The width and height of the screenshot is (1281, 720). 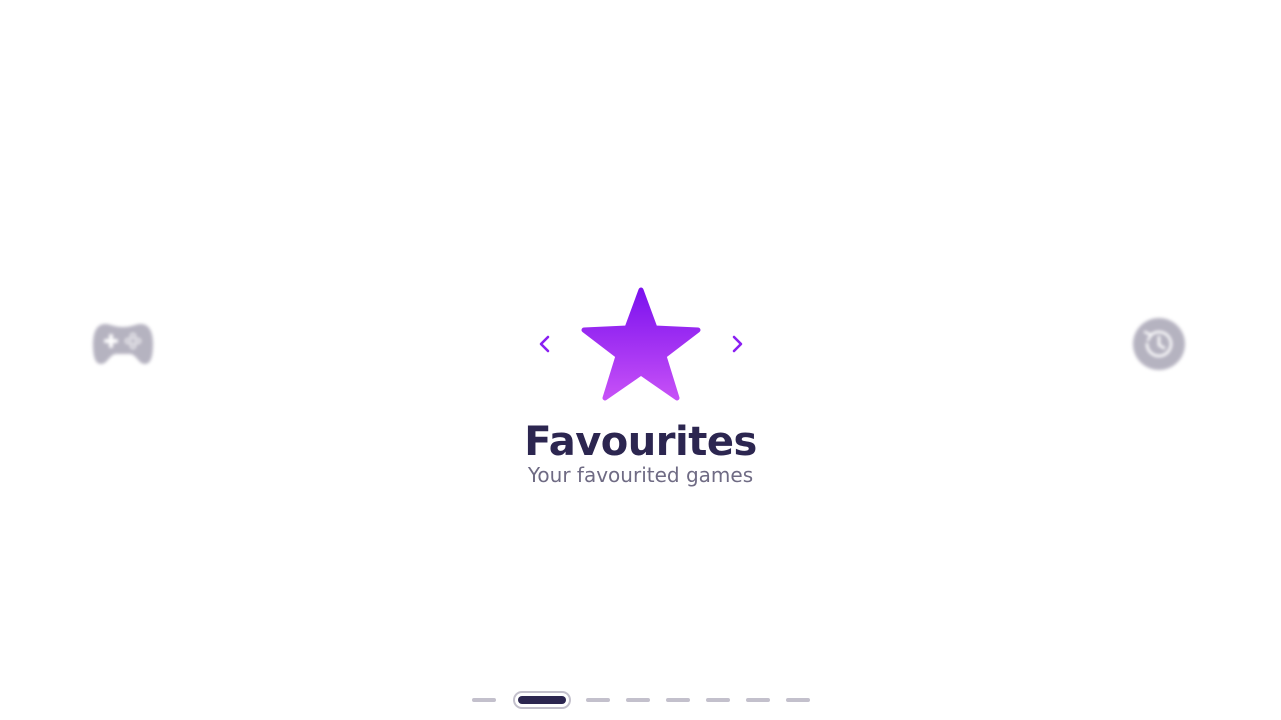 What do you see at coordinates (541, 700) in the screenshot?
I see `page-dot-active` at bounding box center [541, 700].